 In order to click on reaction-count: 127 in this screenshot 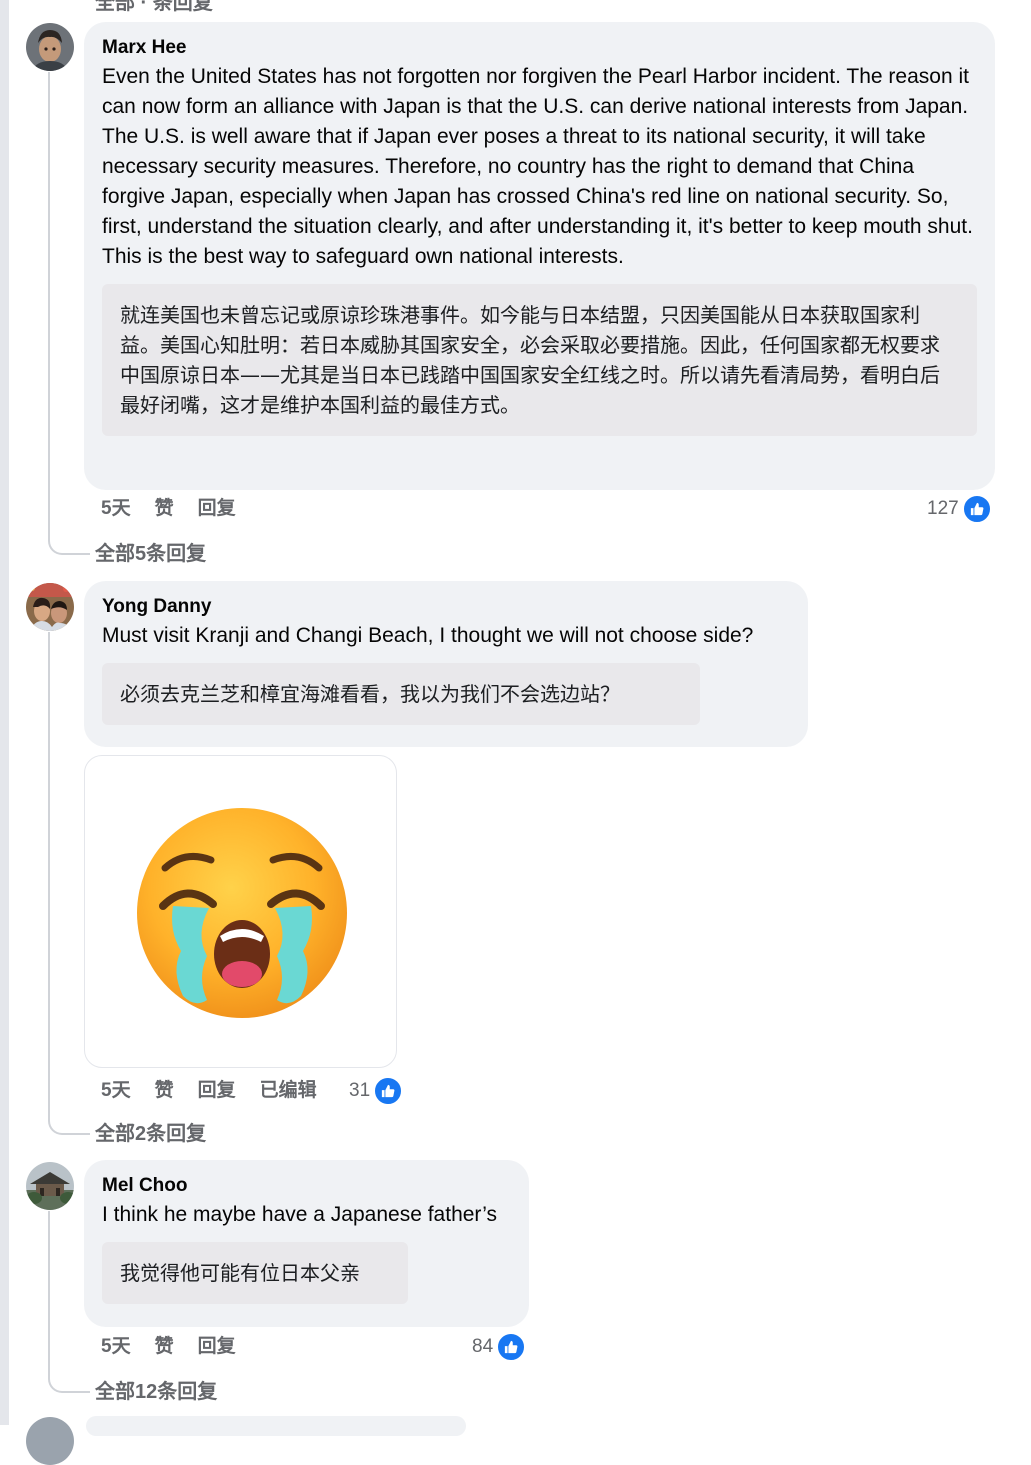, I will do `click(959, 509)`.